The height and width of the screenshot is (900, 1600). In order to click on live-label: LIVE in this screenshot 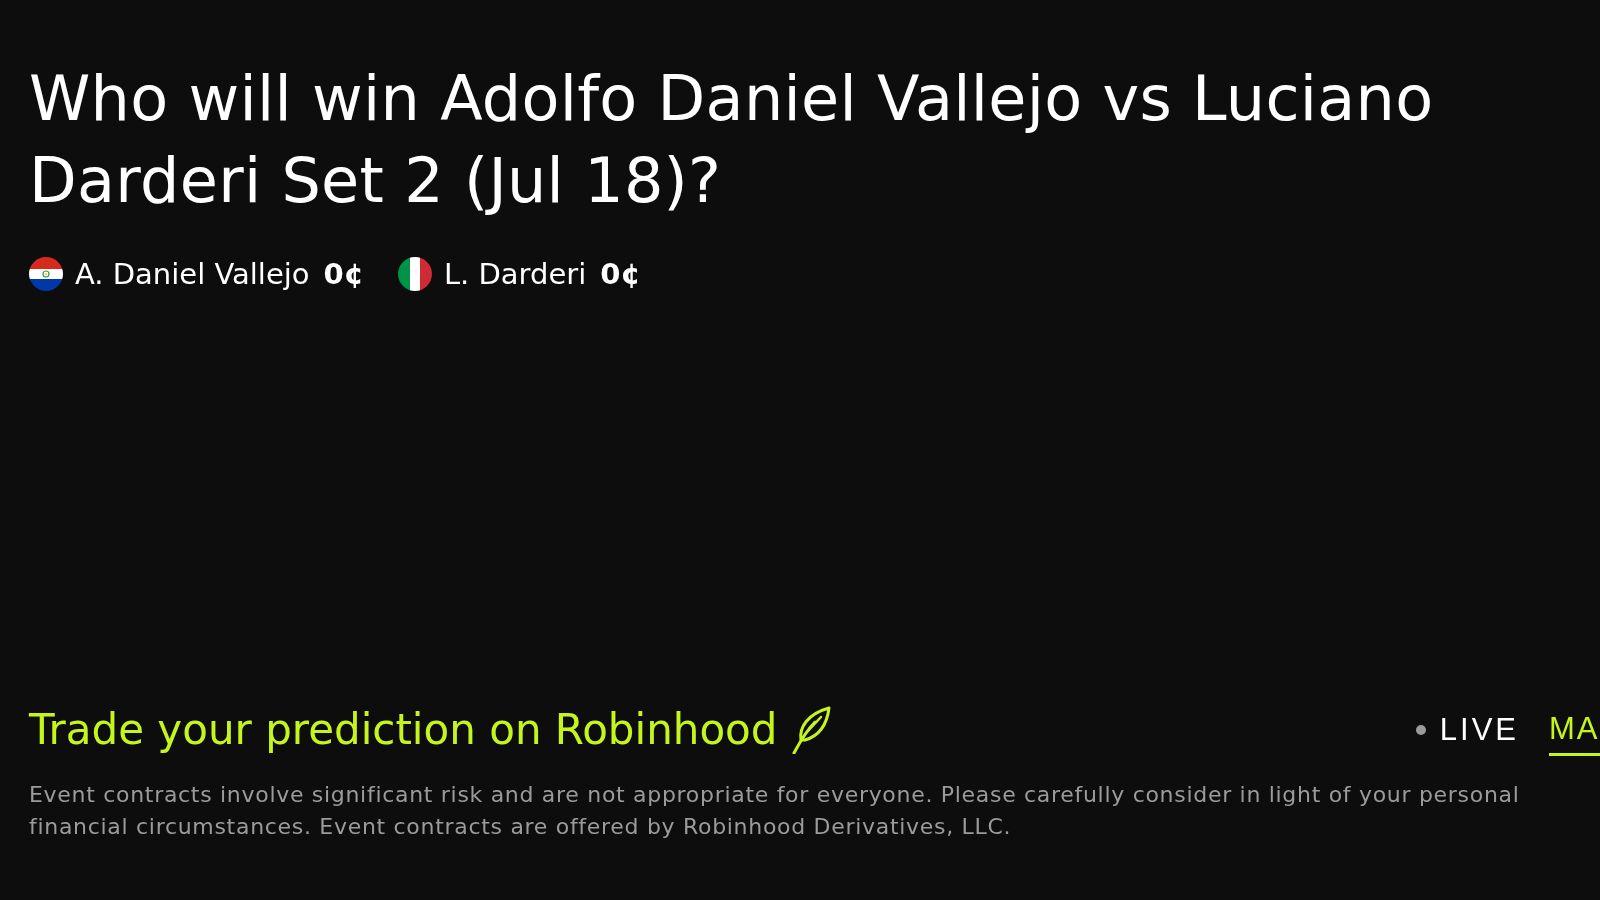, I will do `click(1479, 730)`.